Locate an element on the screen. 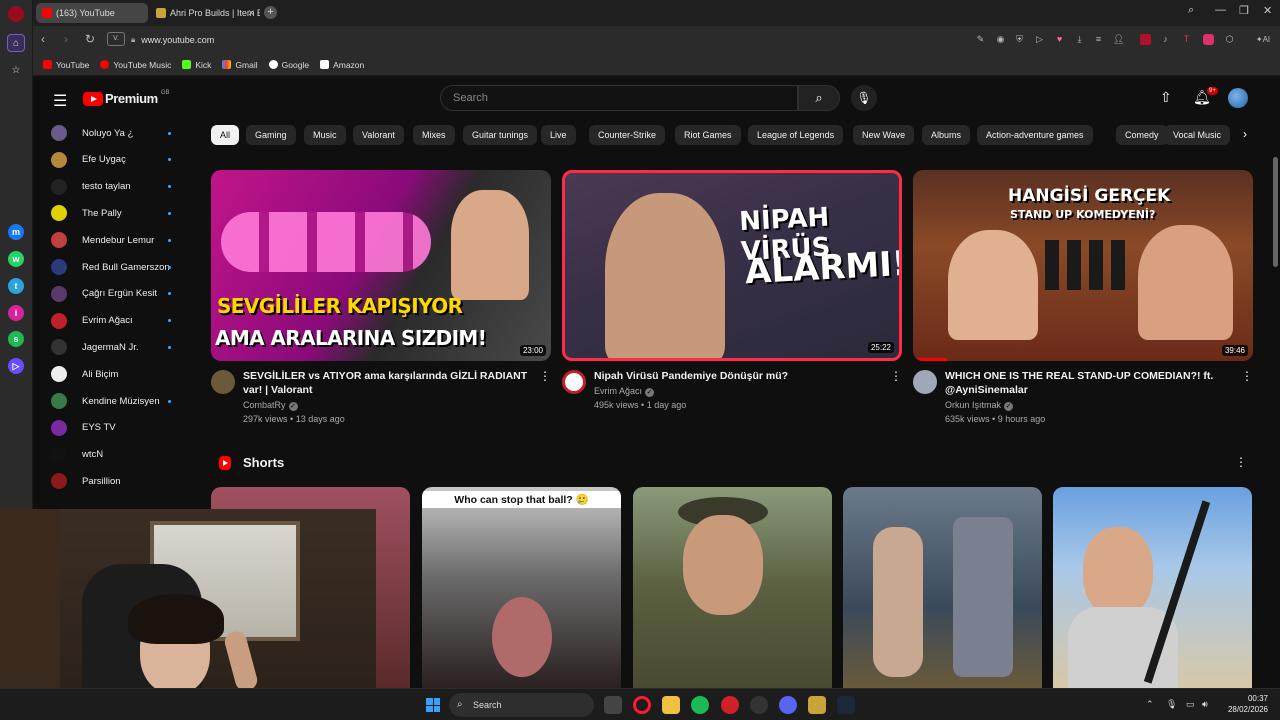 The width and height of the screenshot is (1280, 720). subscription-item: Parsillion is located at coordinates (111, 481).